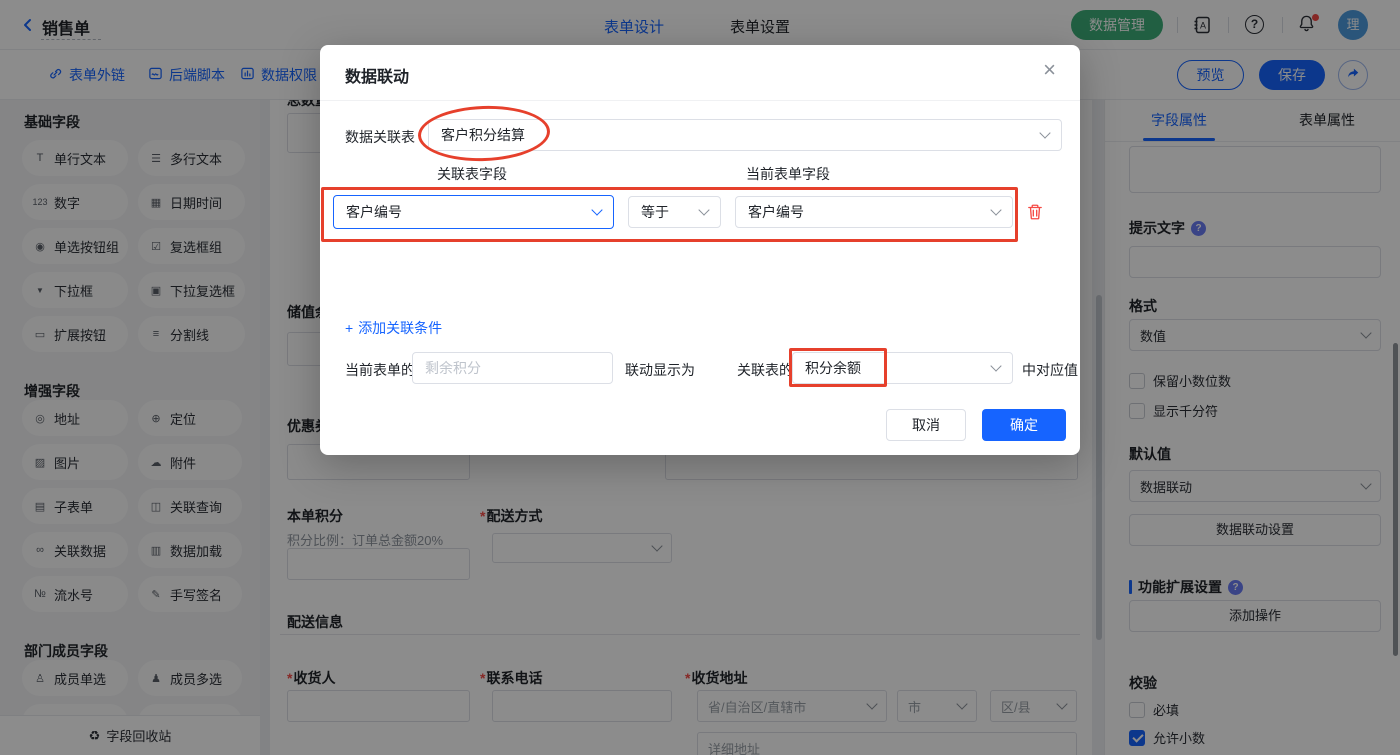  What do you see at coordinates (380, 137) in the screenshot?
I see `relation-table-label: 数据关联表` at bounding box center [380, 137].